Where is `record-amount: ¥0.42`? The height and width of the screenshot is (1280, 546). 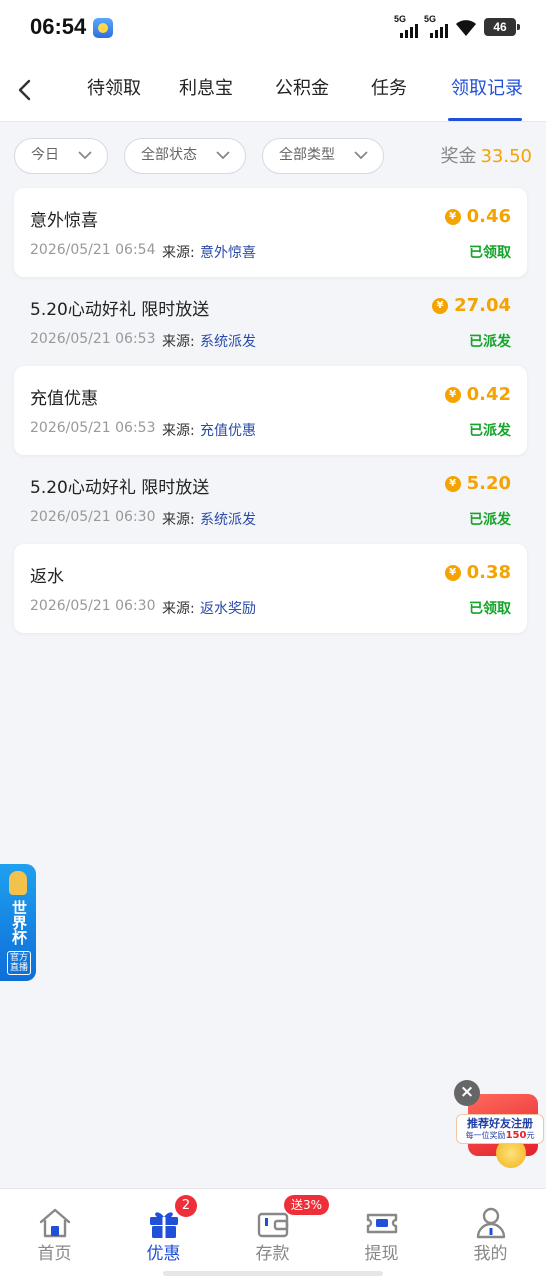
record-amount: ¥0.42 is located at coordinates (477, 394).